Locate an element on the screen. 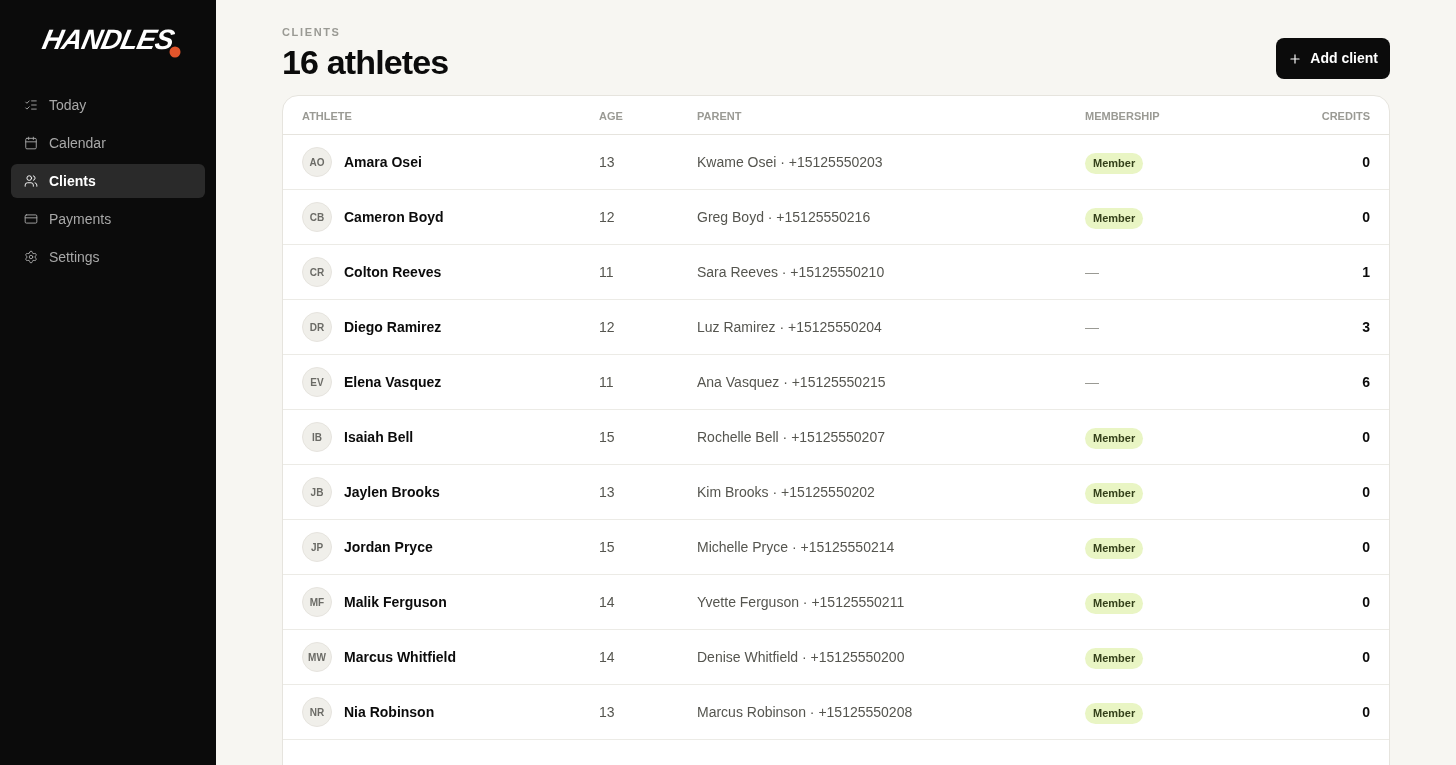 This screenshot has height=765, width=1456. table-row: CB Cameron Boyd 12 Greg Boyd · +15125550216 Member 0 is located at coordinates (836, 217).